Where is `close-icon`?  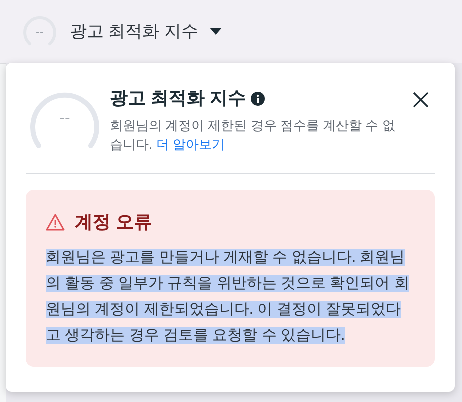 close-icon is located at coordinates (421, 100).